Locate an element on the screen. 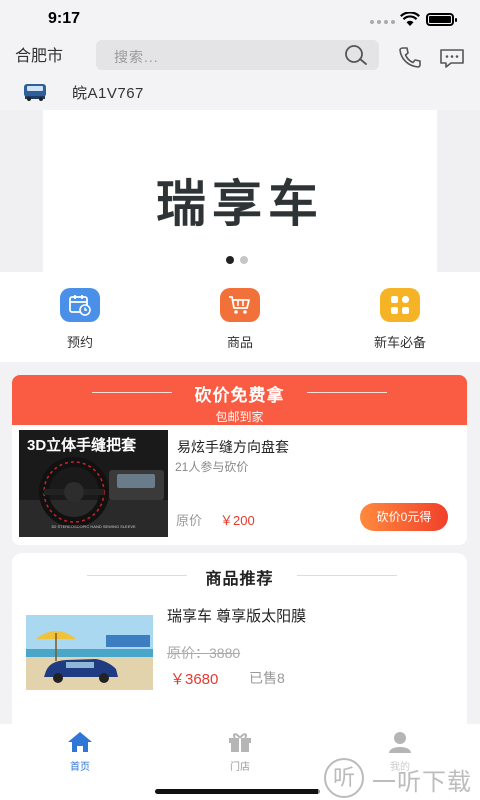 The width and height of the screenshot is (480, 800). gift-store-icon is located at coordinates (240, 742).